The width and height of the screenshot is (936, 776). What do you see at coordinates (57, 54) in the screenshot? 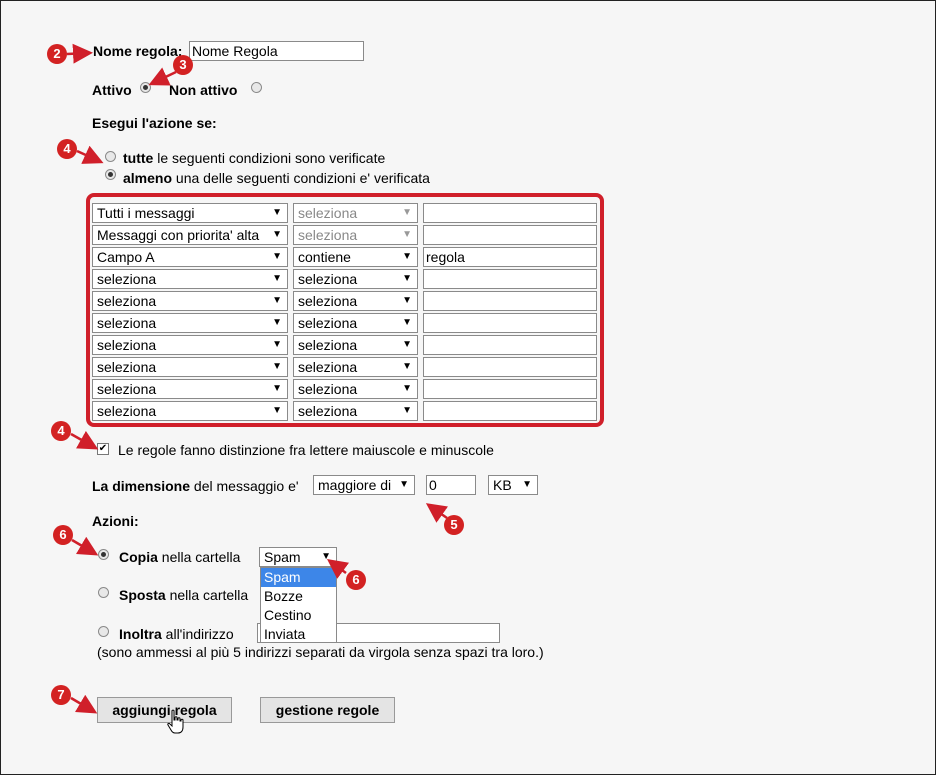
I see `badge-2: 2` at bounding box center [57, 54].